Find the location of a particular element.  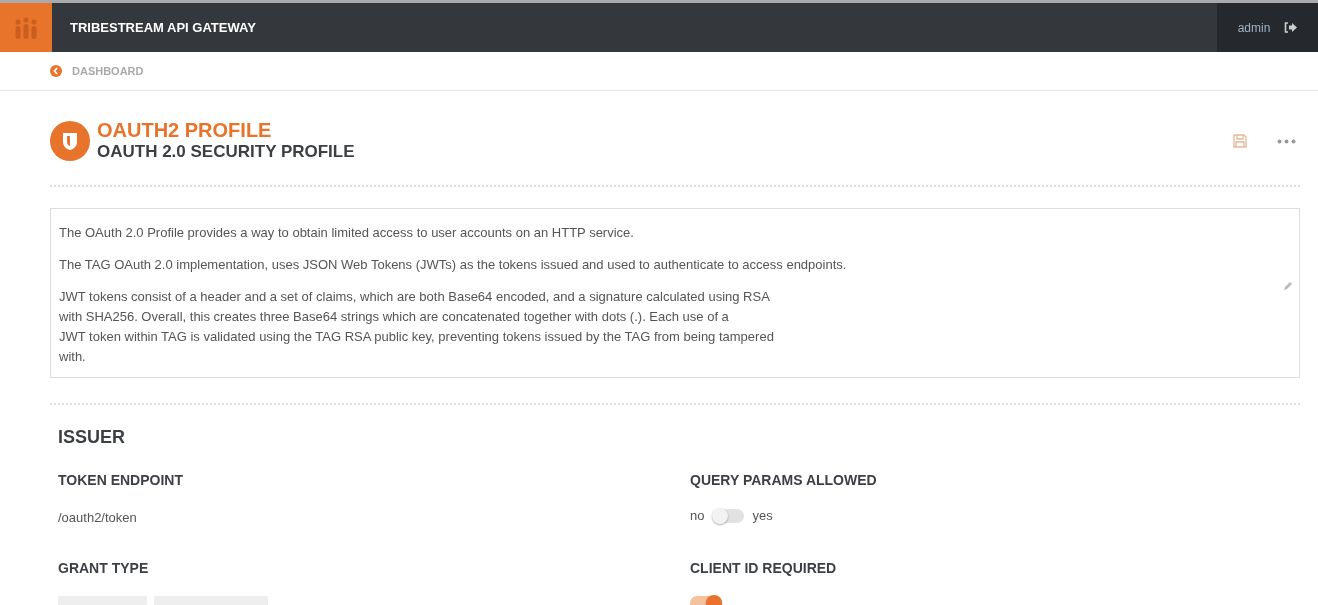

field-label: CLIENT ID REQUIRED is located at coordinates (764, 568).